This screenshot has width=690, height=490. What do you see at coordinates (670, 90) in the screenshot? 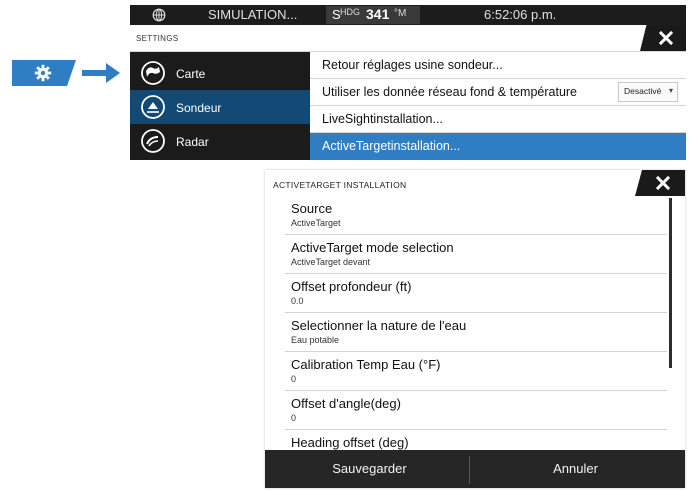
I see `chevron-down-icon: ▾` at bounding box center [670, 90].